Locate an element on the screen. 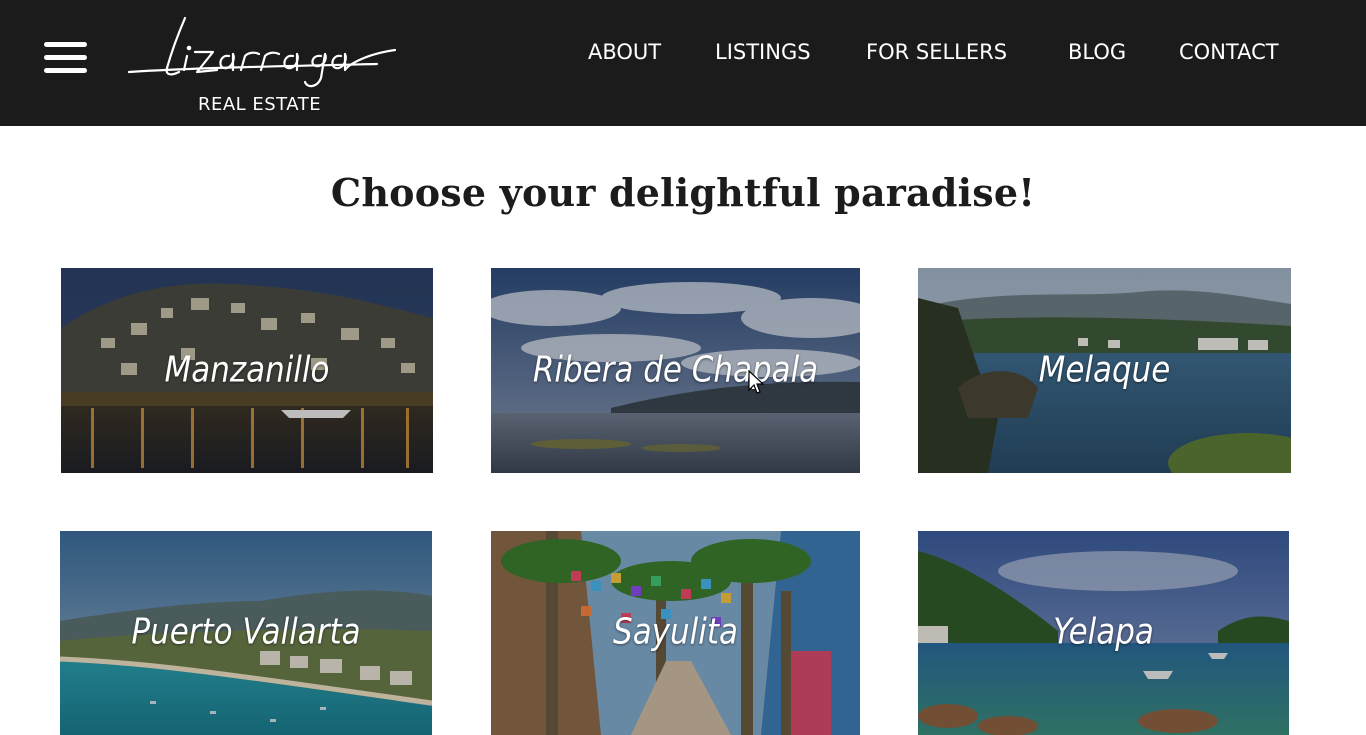 Image resolution: width=1366 pixels, height=735 pixels. destination-label: Yelapa is located at coordinates (1103, 632).